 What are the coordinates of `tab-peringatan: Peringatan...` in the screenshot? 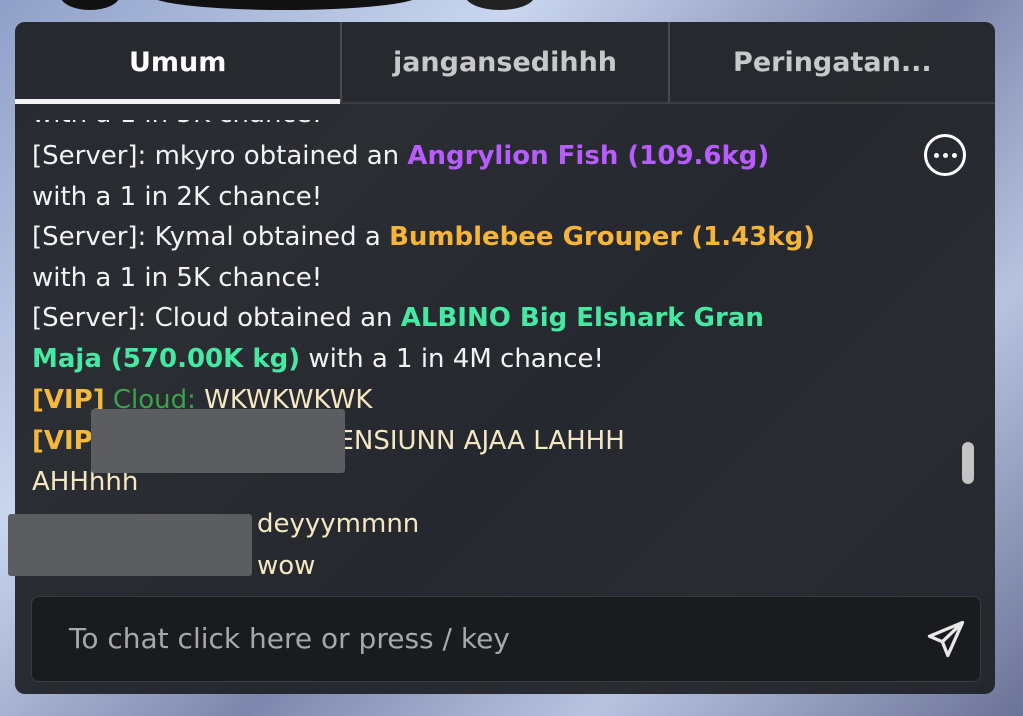 It's located at (831, 62).